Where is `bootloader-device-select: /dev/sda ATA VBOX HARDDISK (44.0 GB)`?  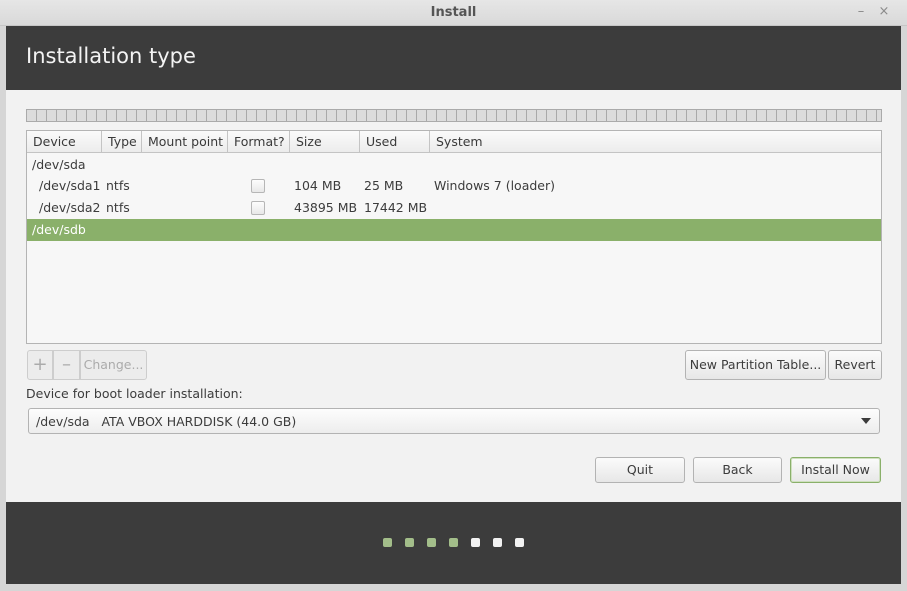 bootloader-device-select: /dev/sda ATA VBOX HARDDISK (44.0 GB) is located at coordinates (454, 421).